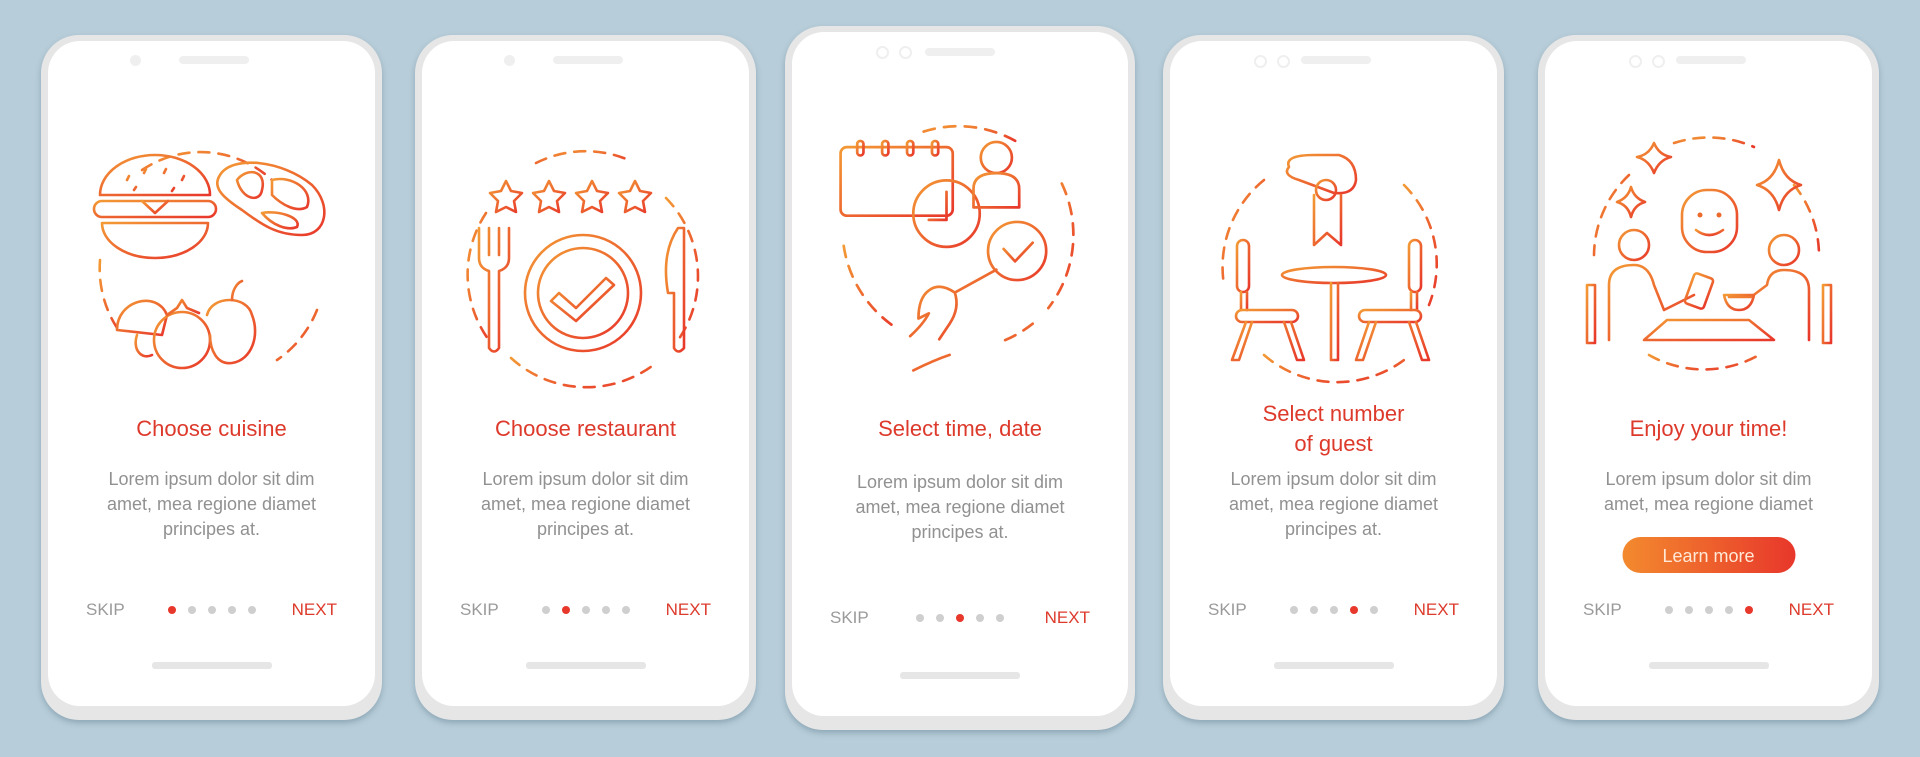 The height and width of the screenshot is (757, 1920). Describe the element at coordinates (957, 248) in the screenshot. I see `calendar-clock-icon` at that location.